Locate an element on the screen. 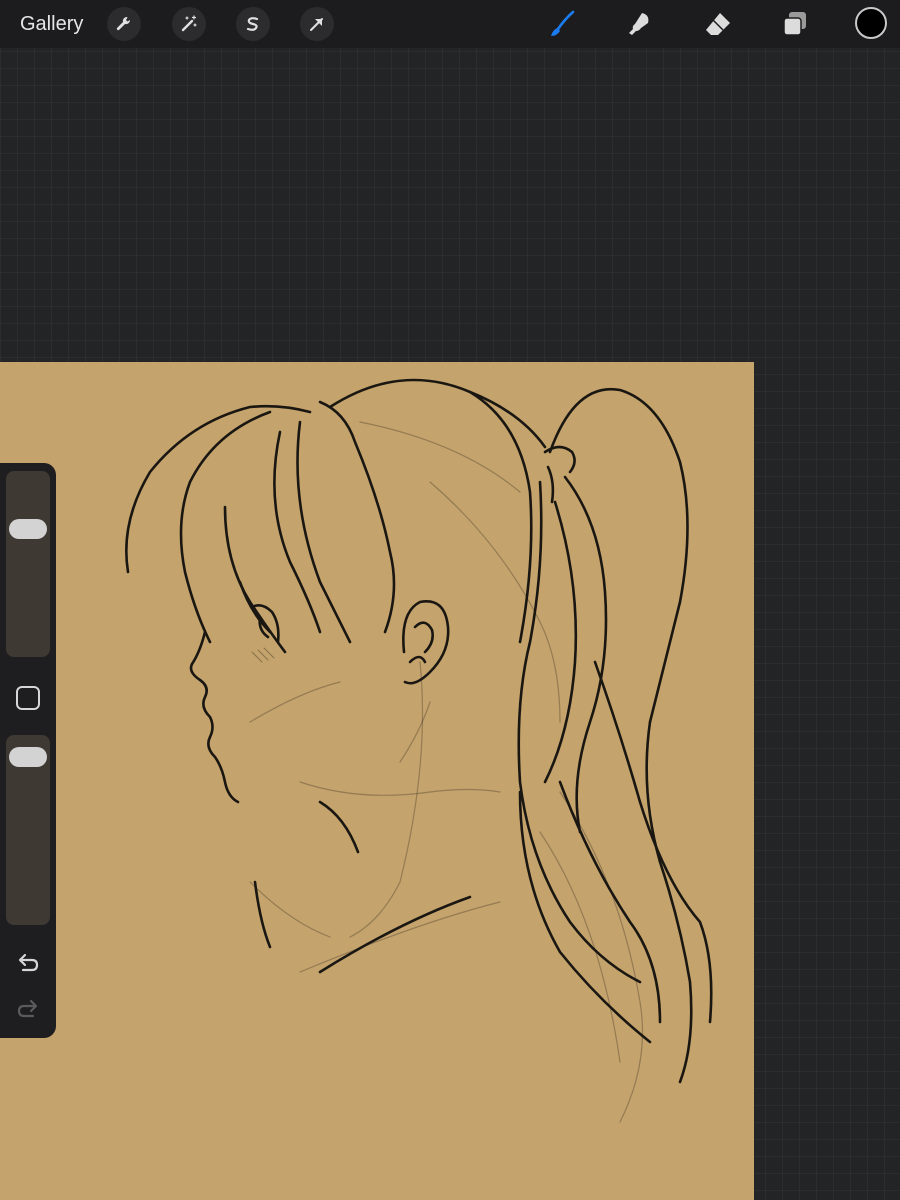 The width and height of the screenshot is (900, 1200). eraser-icon is located at coordinates (718, 24).